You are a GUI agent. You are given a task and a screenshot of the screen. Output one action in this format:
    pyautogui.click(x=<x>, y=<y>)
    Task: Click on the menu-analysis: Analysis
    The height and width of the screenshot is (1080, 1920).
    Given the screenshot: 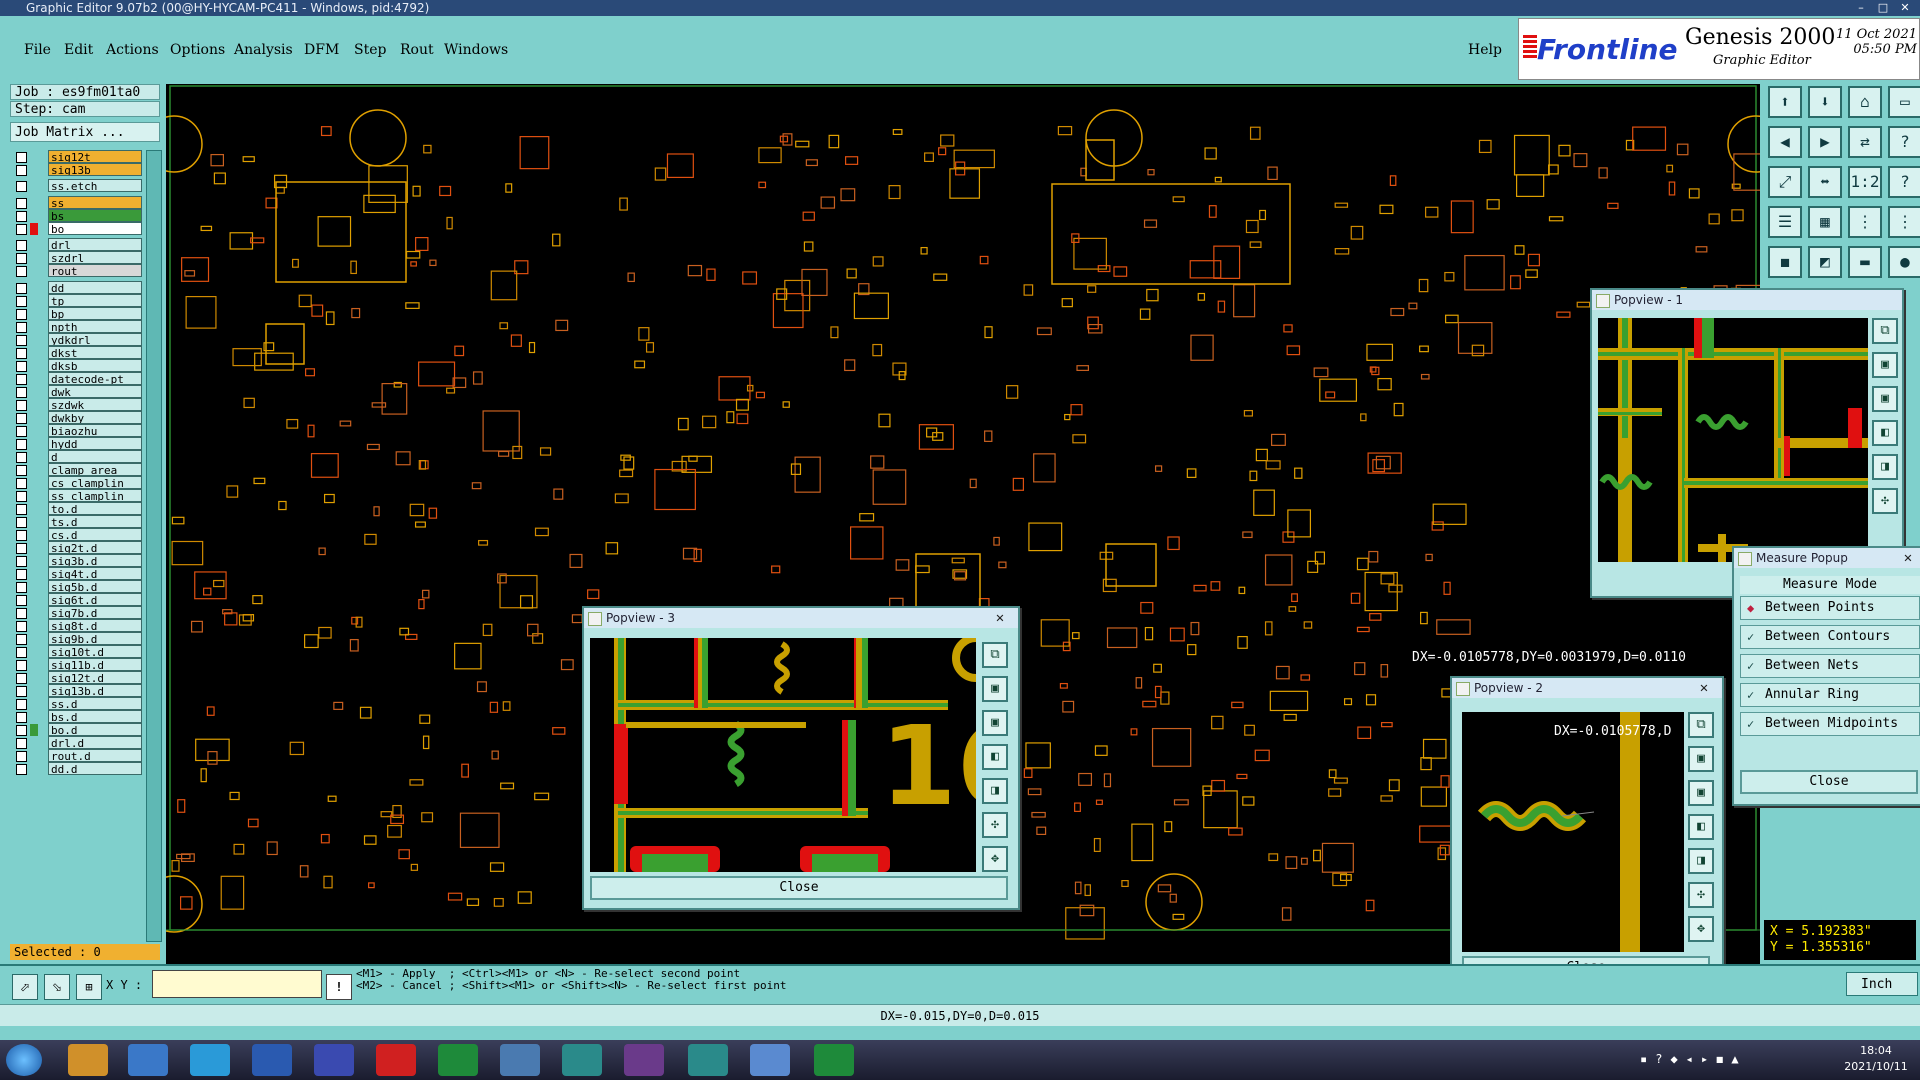 What is the action you would take?
    pyautogui.click(x=263, y=50)
    